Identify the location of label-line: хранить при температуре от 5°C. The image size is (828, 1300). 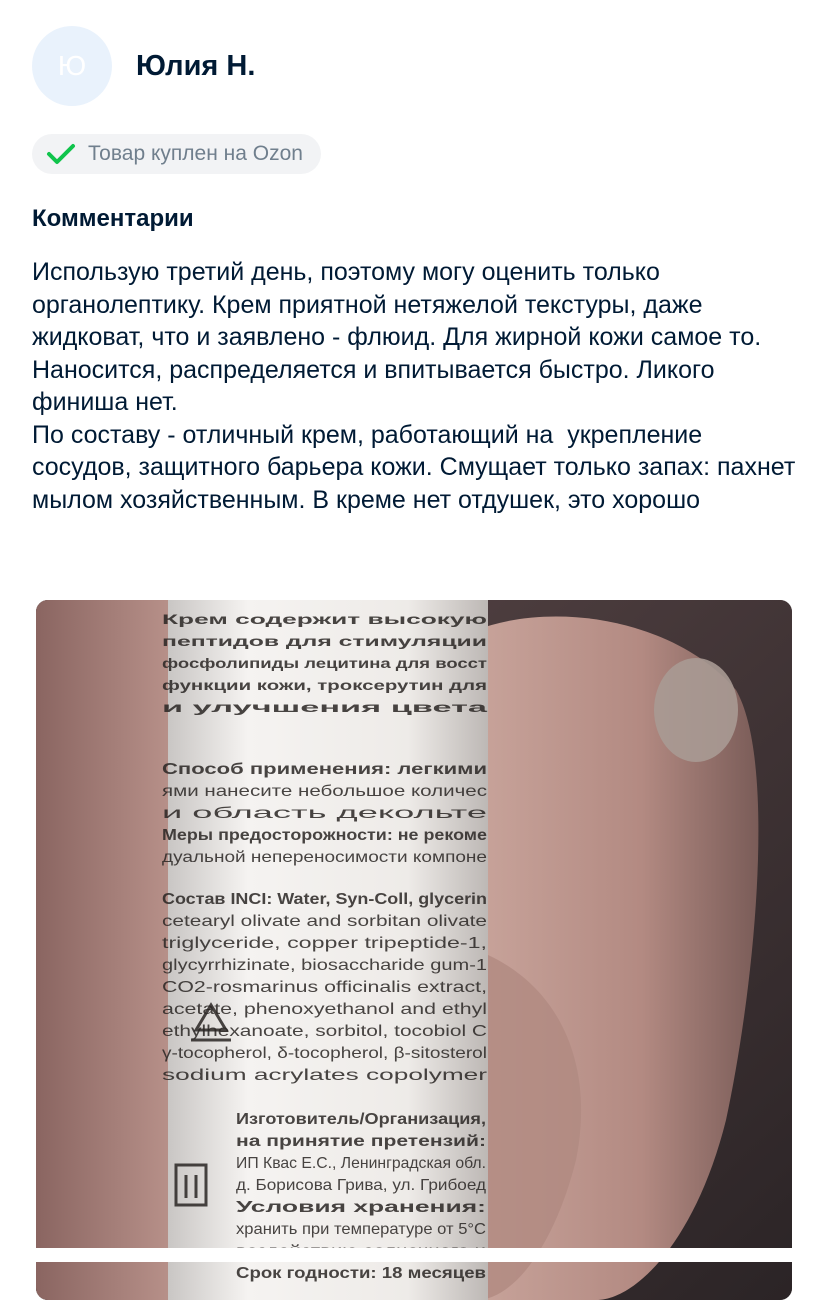
(361, 1229).